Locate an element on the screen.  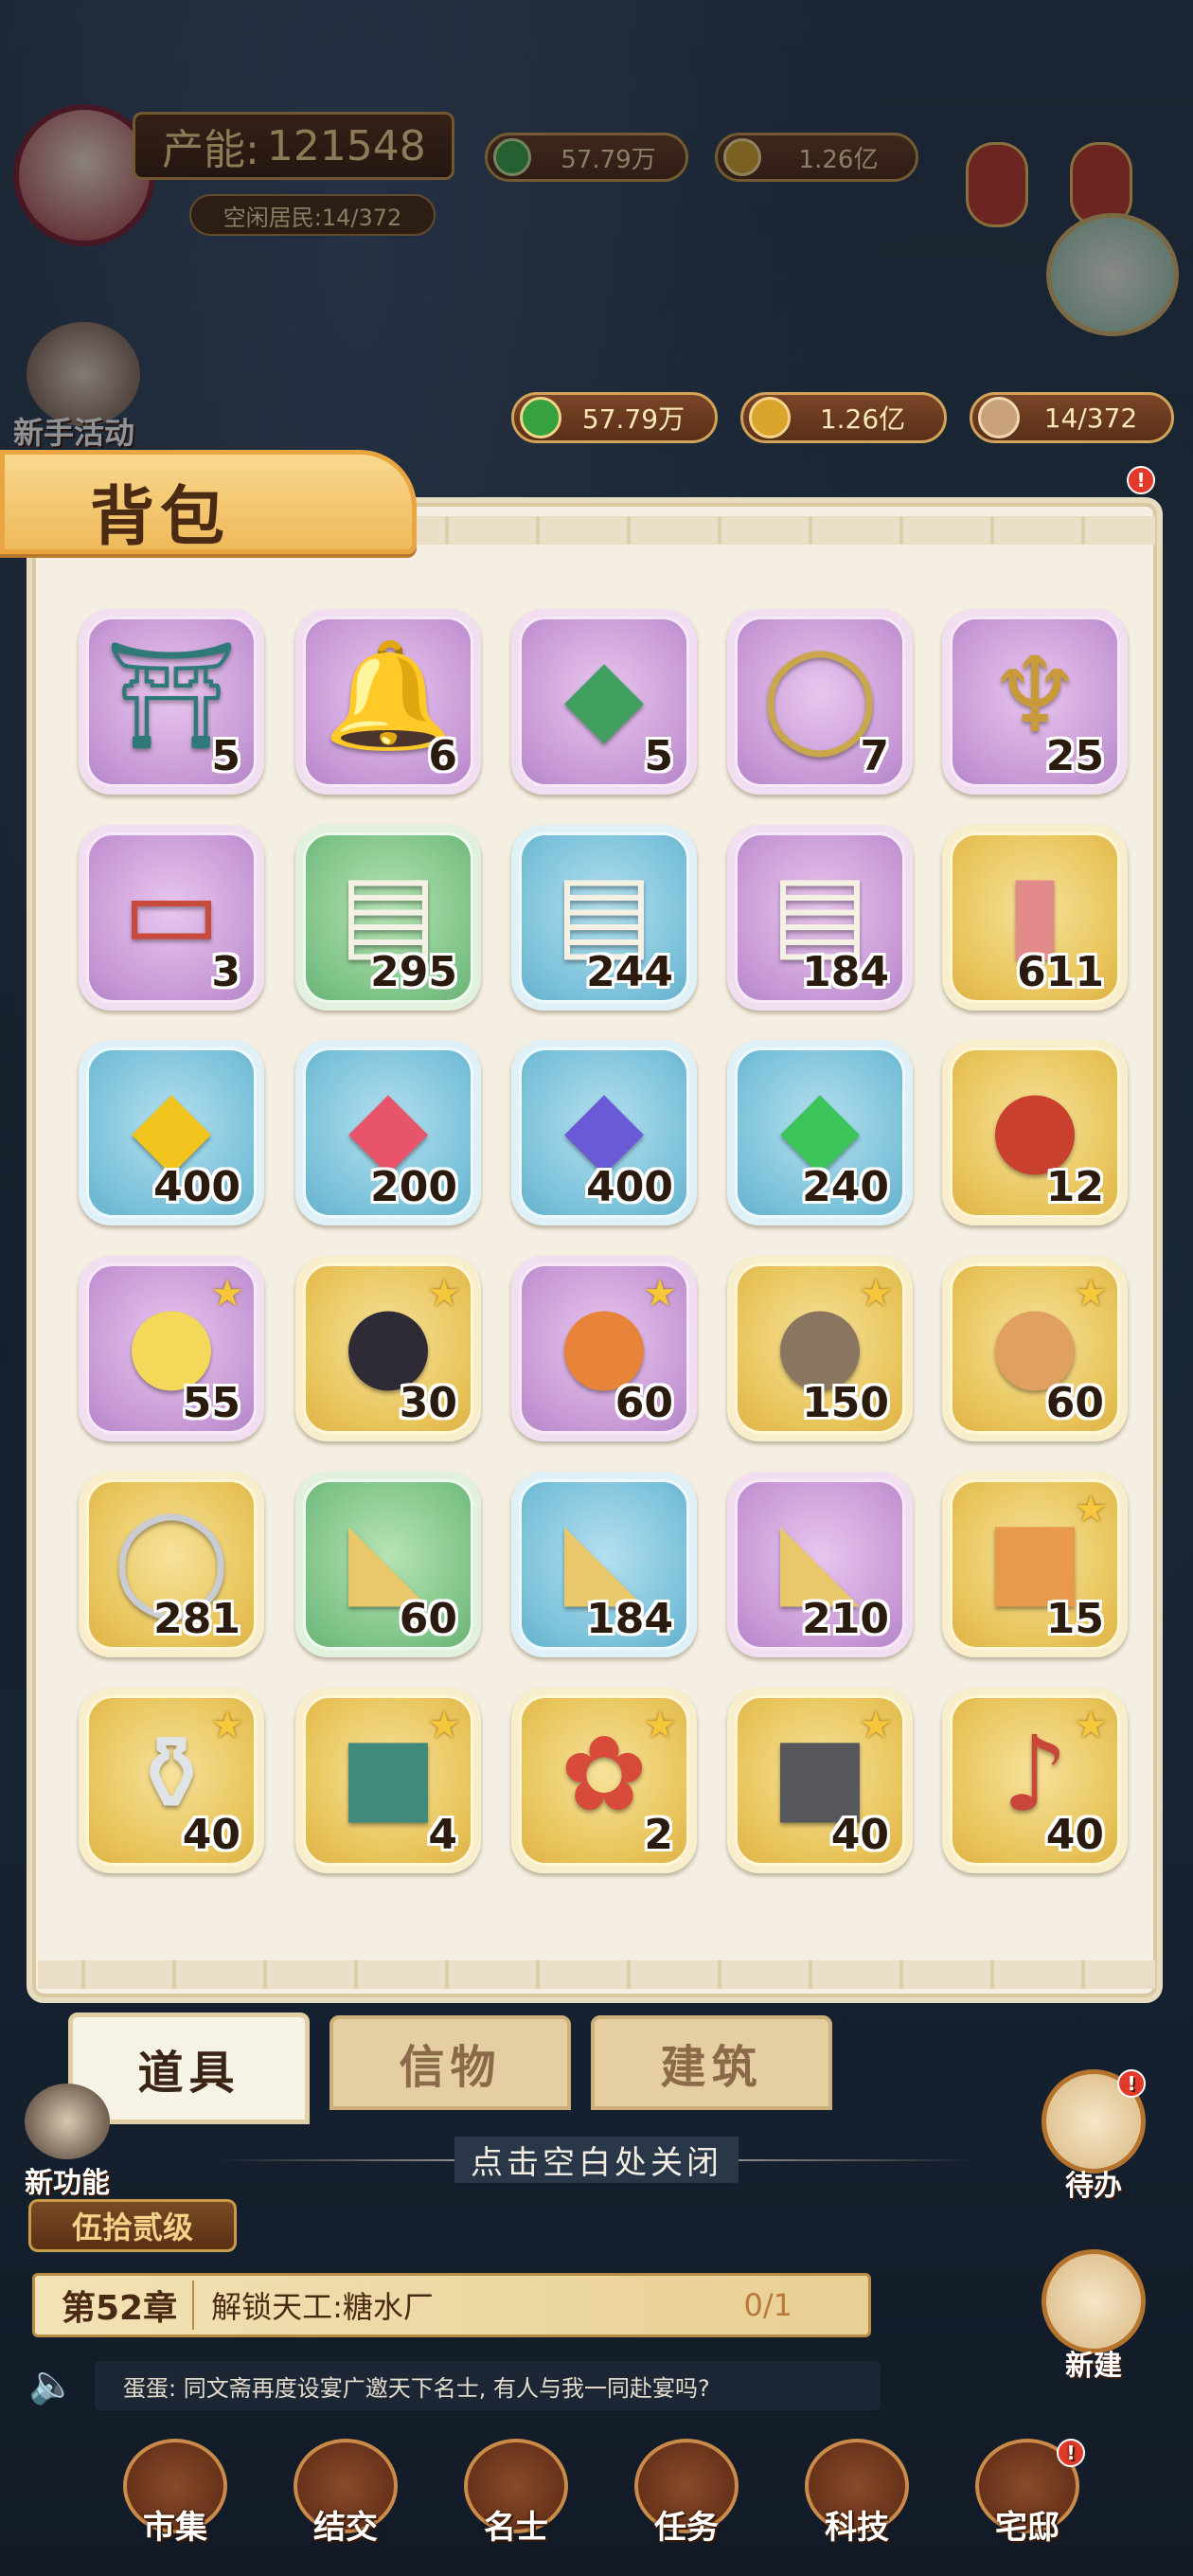
item-count: 295 is located at coordinates (413, 972).